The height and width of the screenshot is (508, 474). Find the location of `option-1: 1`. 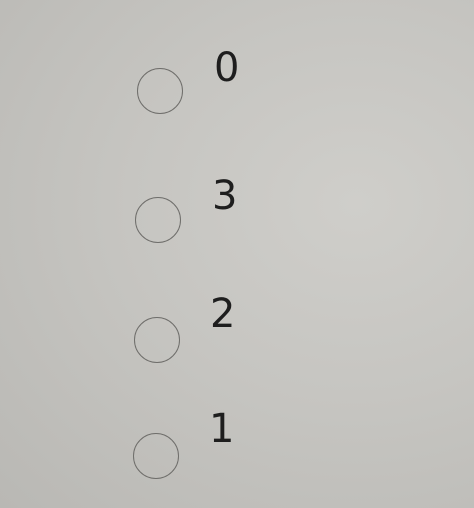

option-1: 1 is located at coordinates (206, 445).